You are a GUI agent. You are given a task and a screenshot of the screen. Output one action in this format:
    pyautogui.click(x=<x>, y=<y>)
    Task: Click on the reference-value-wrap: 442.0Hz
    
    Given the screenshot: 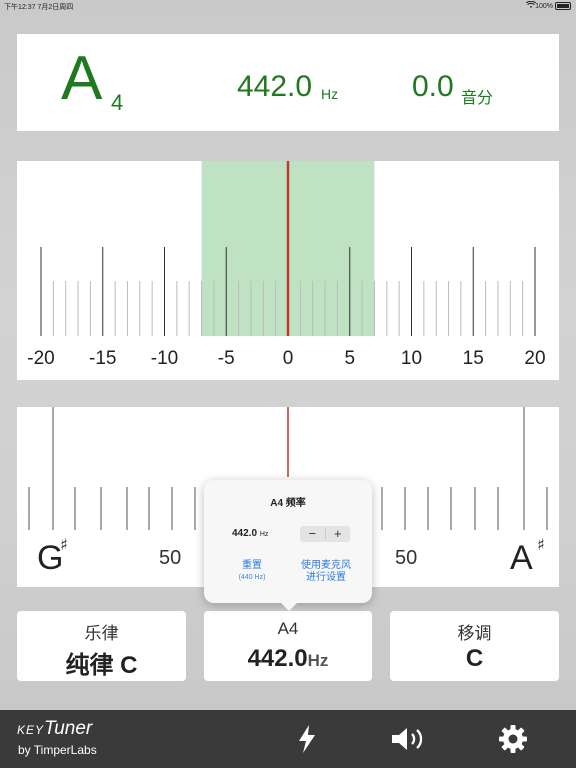 What is the action you would take?
    pyautogui.click(x=288, y=659)
    